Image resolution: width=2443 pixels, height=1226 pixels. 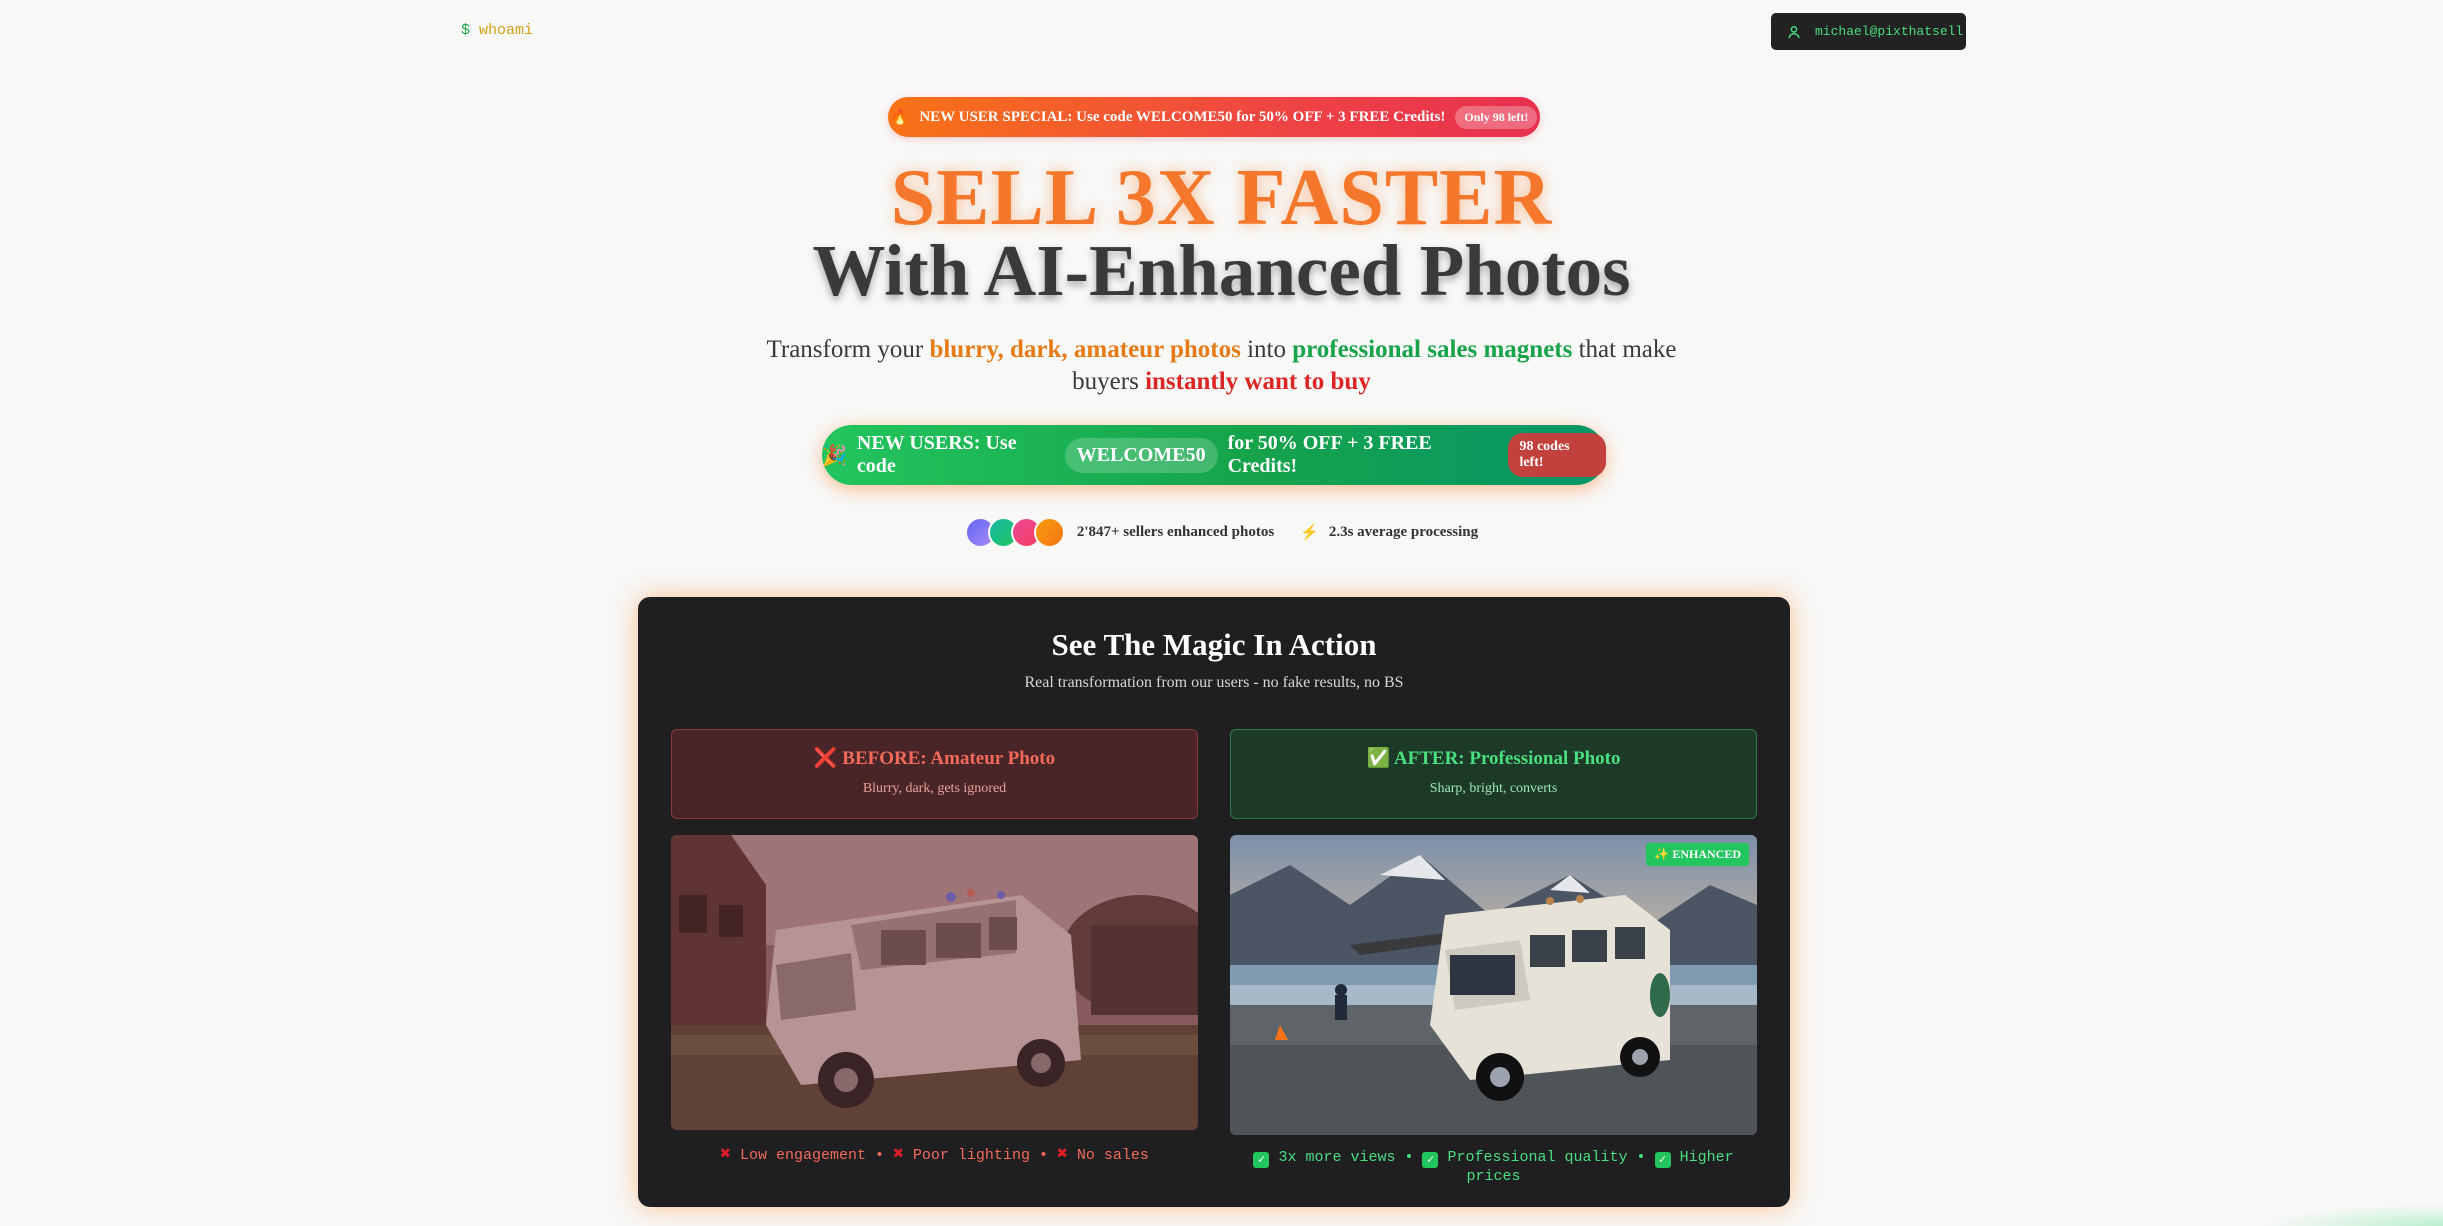 I want to click on user-account-button: michael@pixthatsell, so click(x=1868, y=31).